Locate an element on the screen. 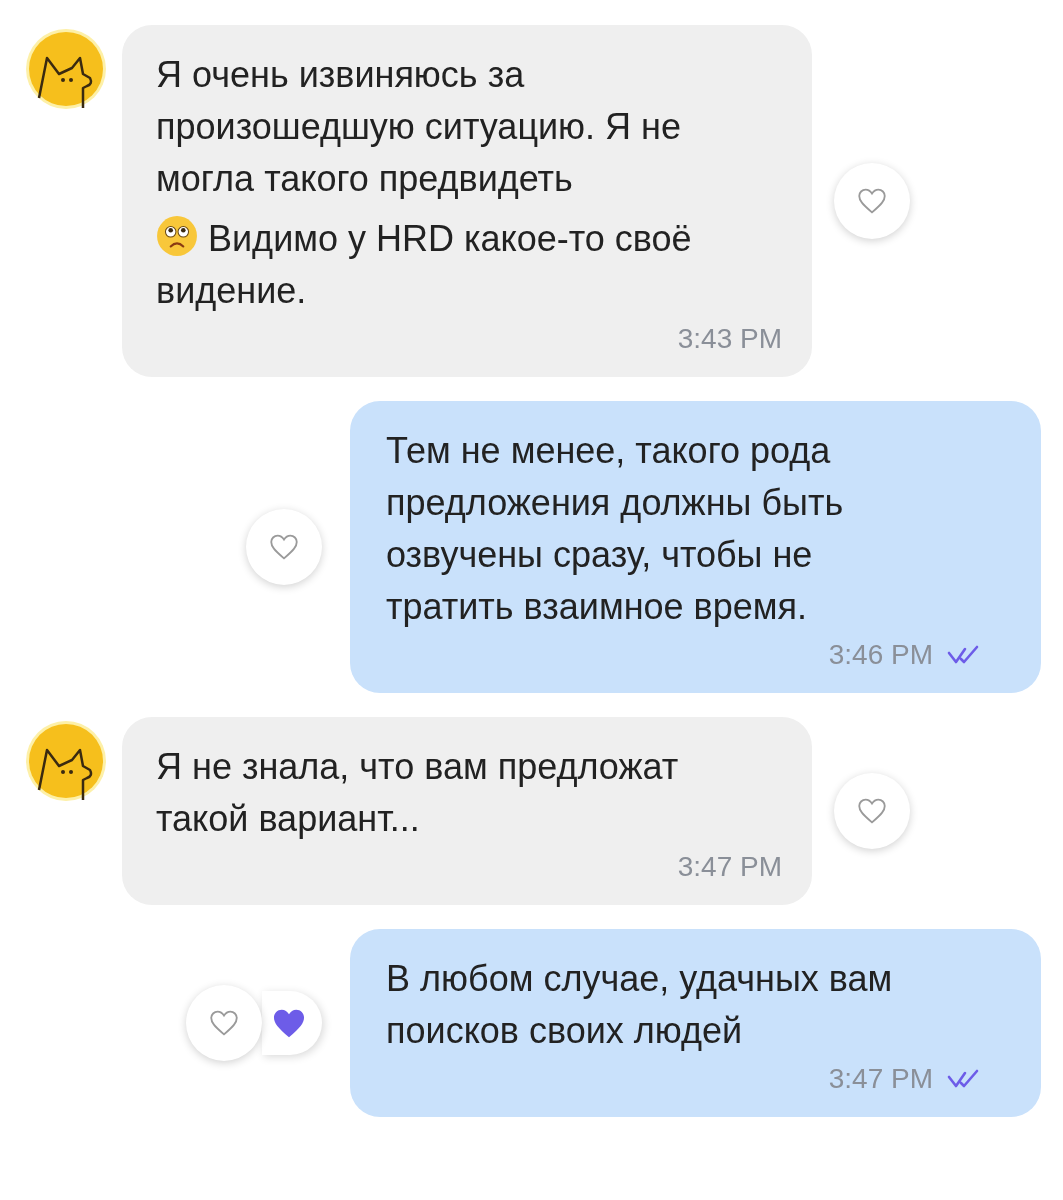 The image size is (1063, 1200). message-time: 3:43 PM is located at coordinates (729, 339).